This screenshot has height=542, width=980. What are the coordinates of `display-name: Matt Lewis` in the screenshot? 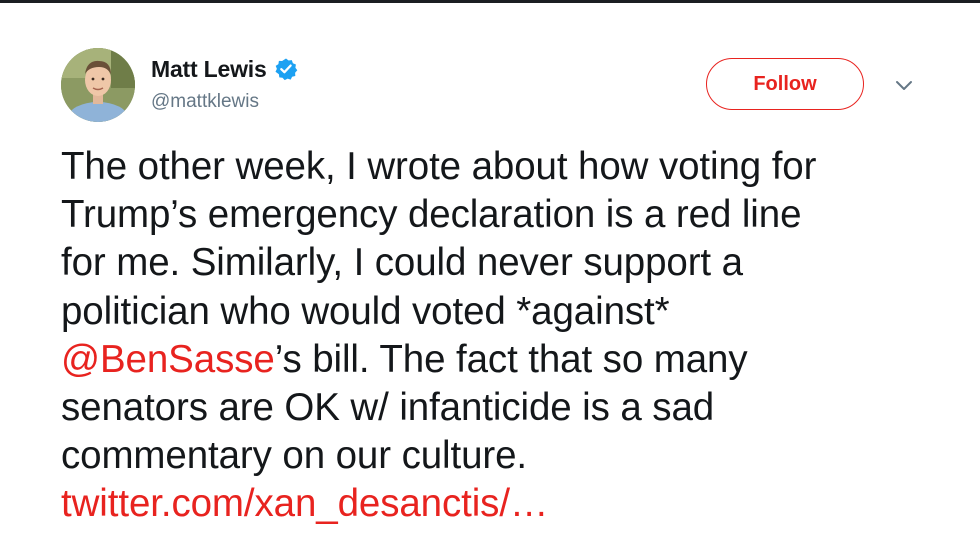 It's located at (209, 69).